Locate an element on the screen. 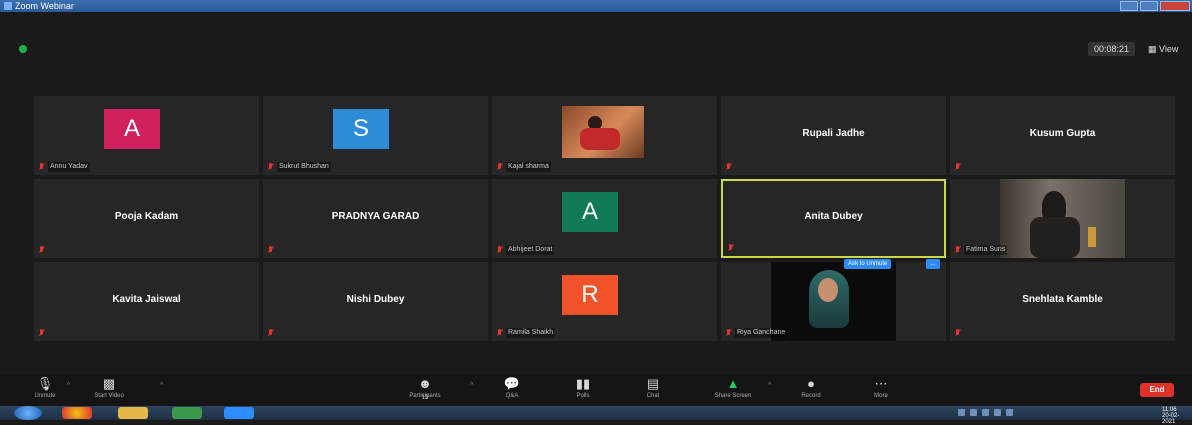 The image size is (1192, 425). qa-icon: 💬 is located at coordinates (512, 383).